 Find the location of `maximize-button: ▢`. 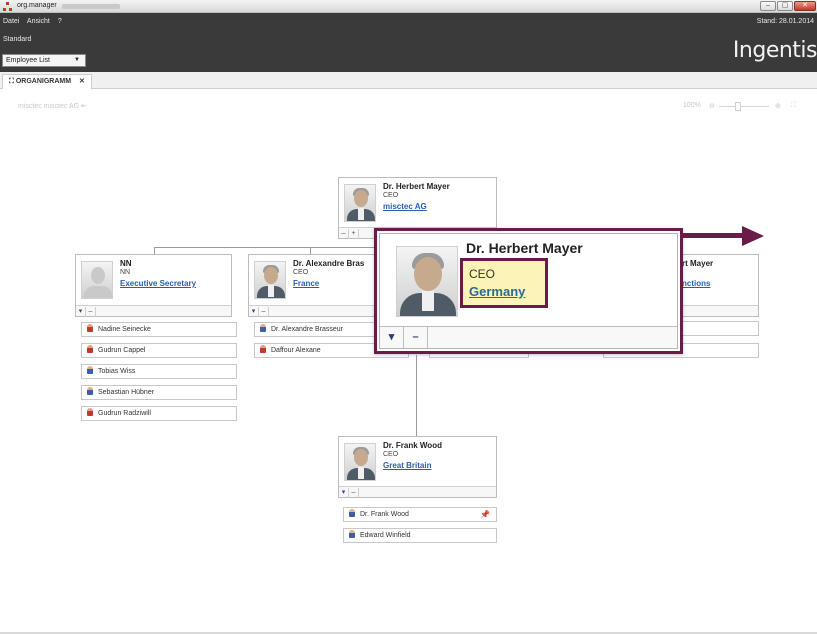

maximize-button: ▢ is located at coordinates (785, 6).